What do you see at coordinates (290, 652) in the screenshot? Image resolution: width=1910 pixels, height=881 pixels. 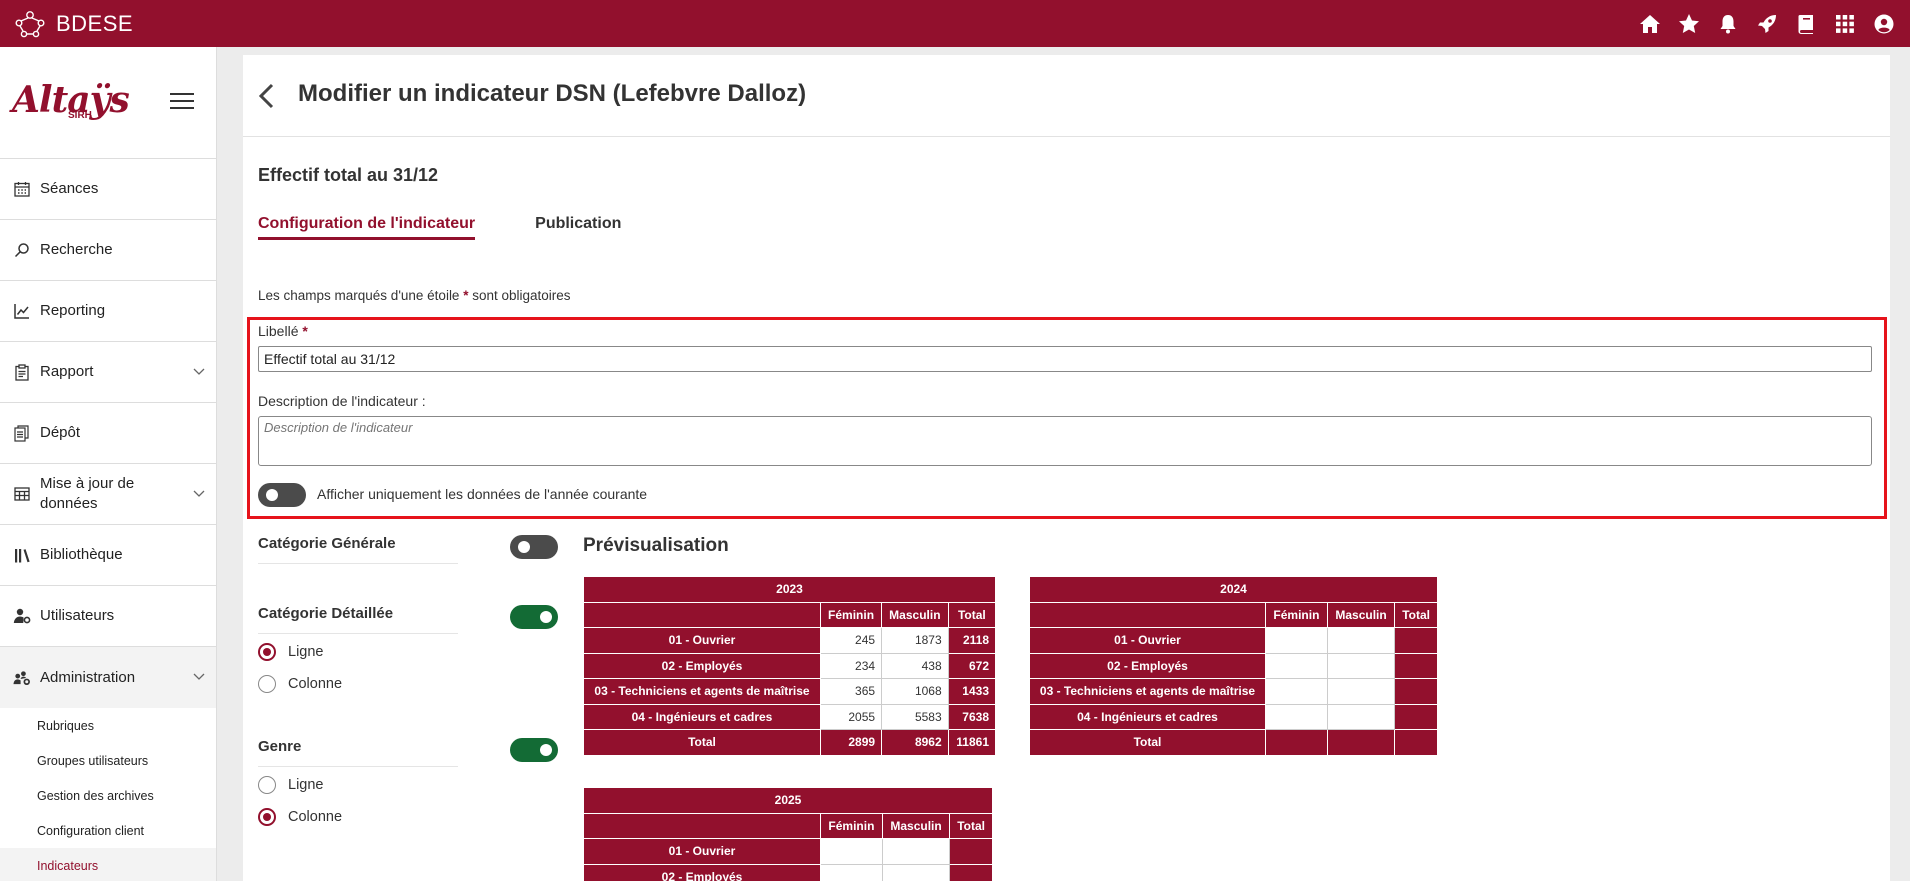 I see `detaillee-option-ligne: Ligne` at bounding box center [290, 652].